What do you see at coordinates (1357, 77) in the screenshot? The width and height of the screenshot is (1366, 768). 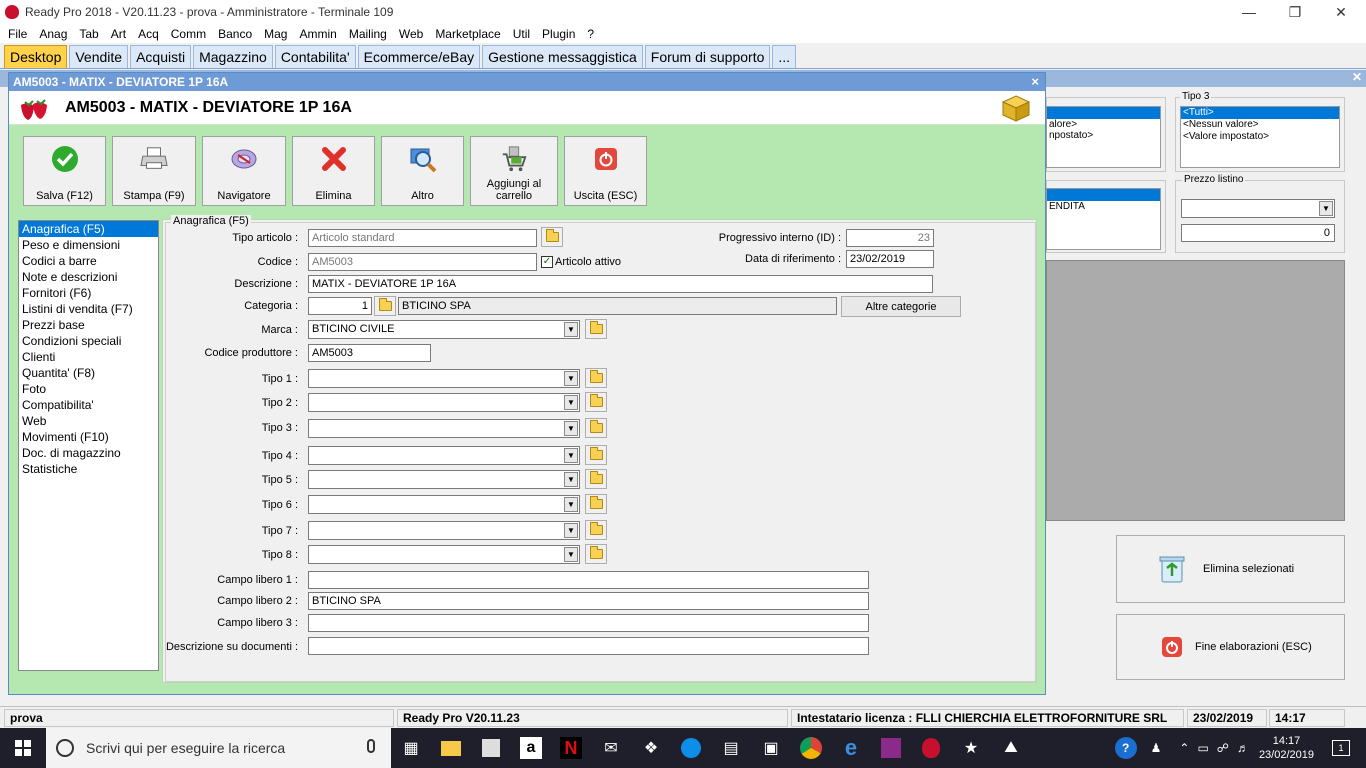 I see `background-close-icon: ✕` at bounding box center [1357, 77].